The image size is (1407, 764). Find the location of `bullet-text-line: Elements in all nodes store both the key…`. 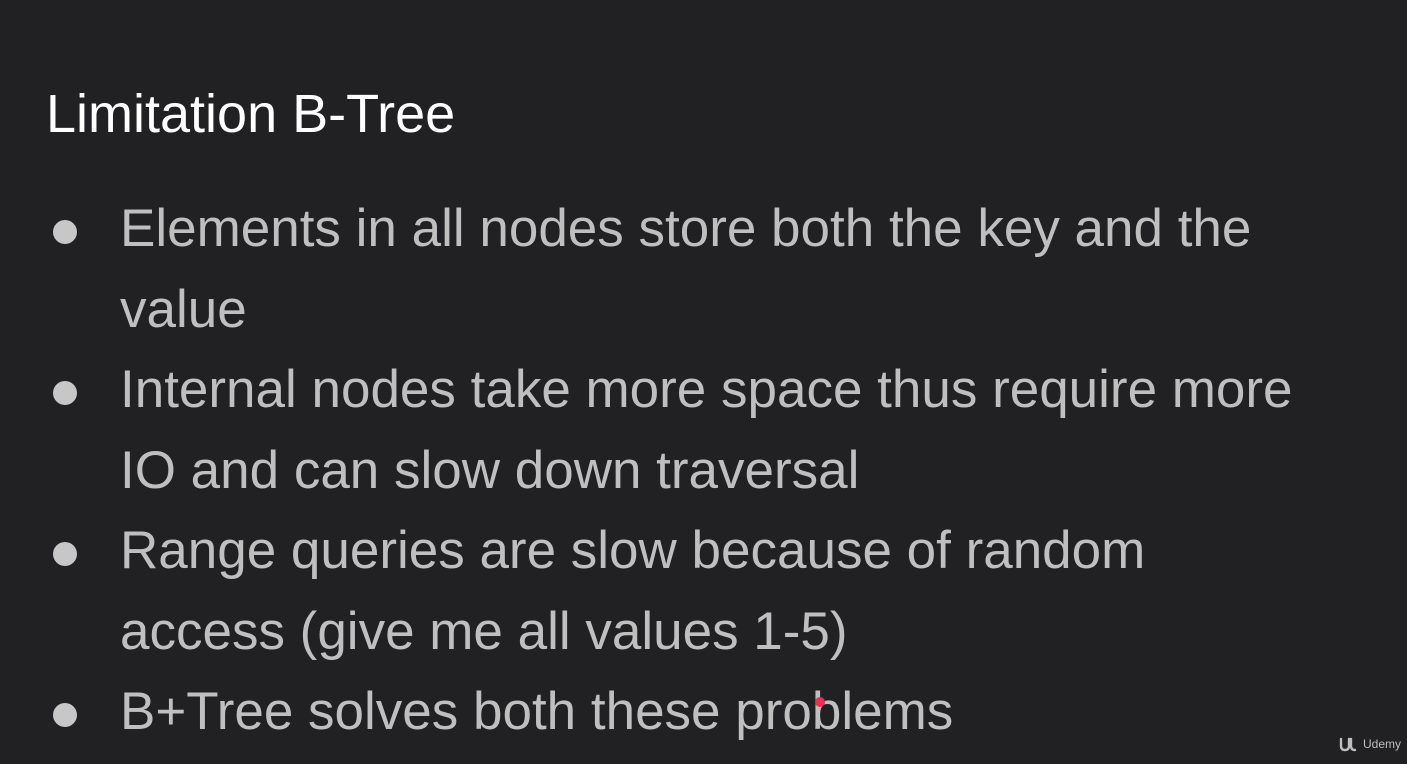

bullet-text-line: Elements in all nodes store both the key… is located at coordinates (686, 228).